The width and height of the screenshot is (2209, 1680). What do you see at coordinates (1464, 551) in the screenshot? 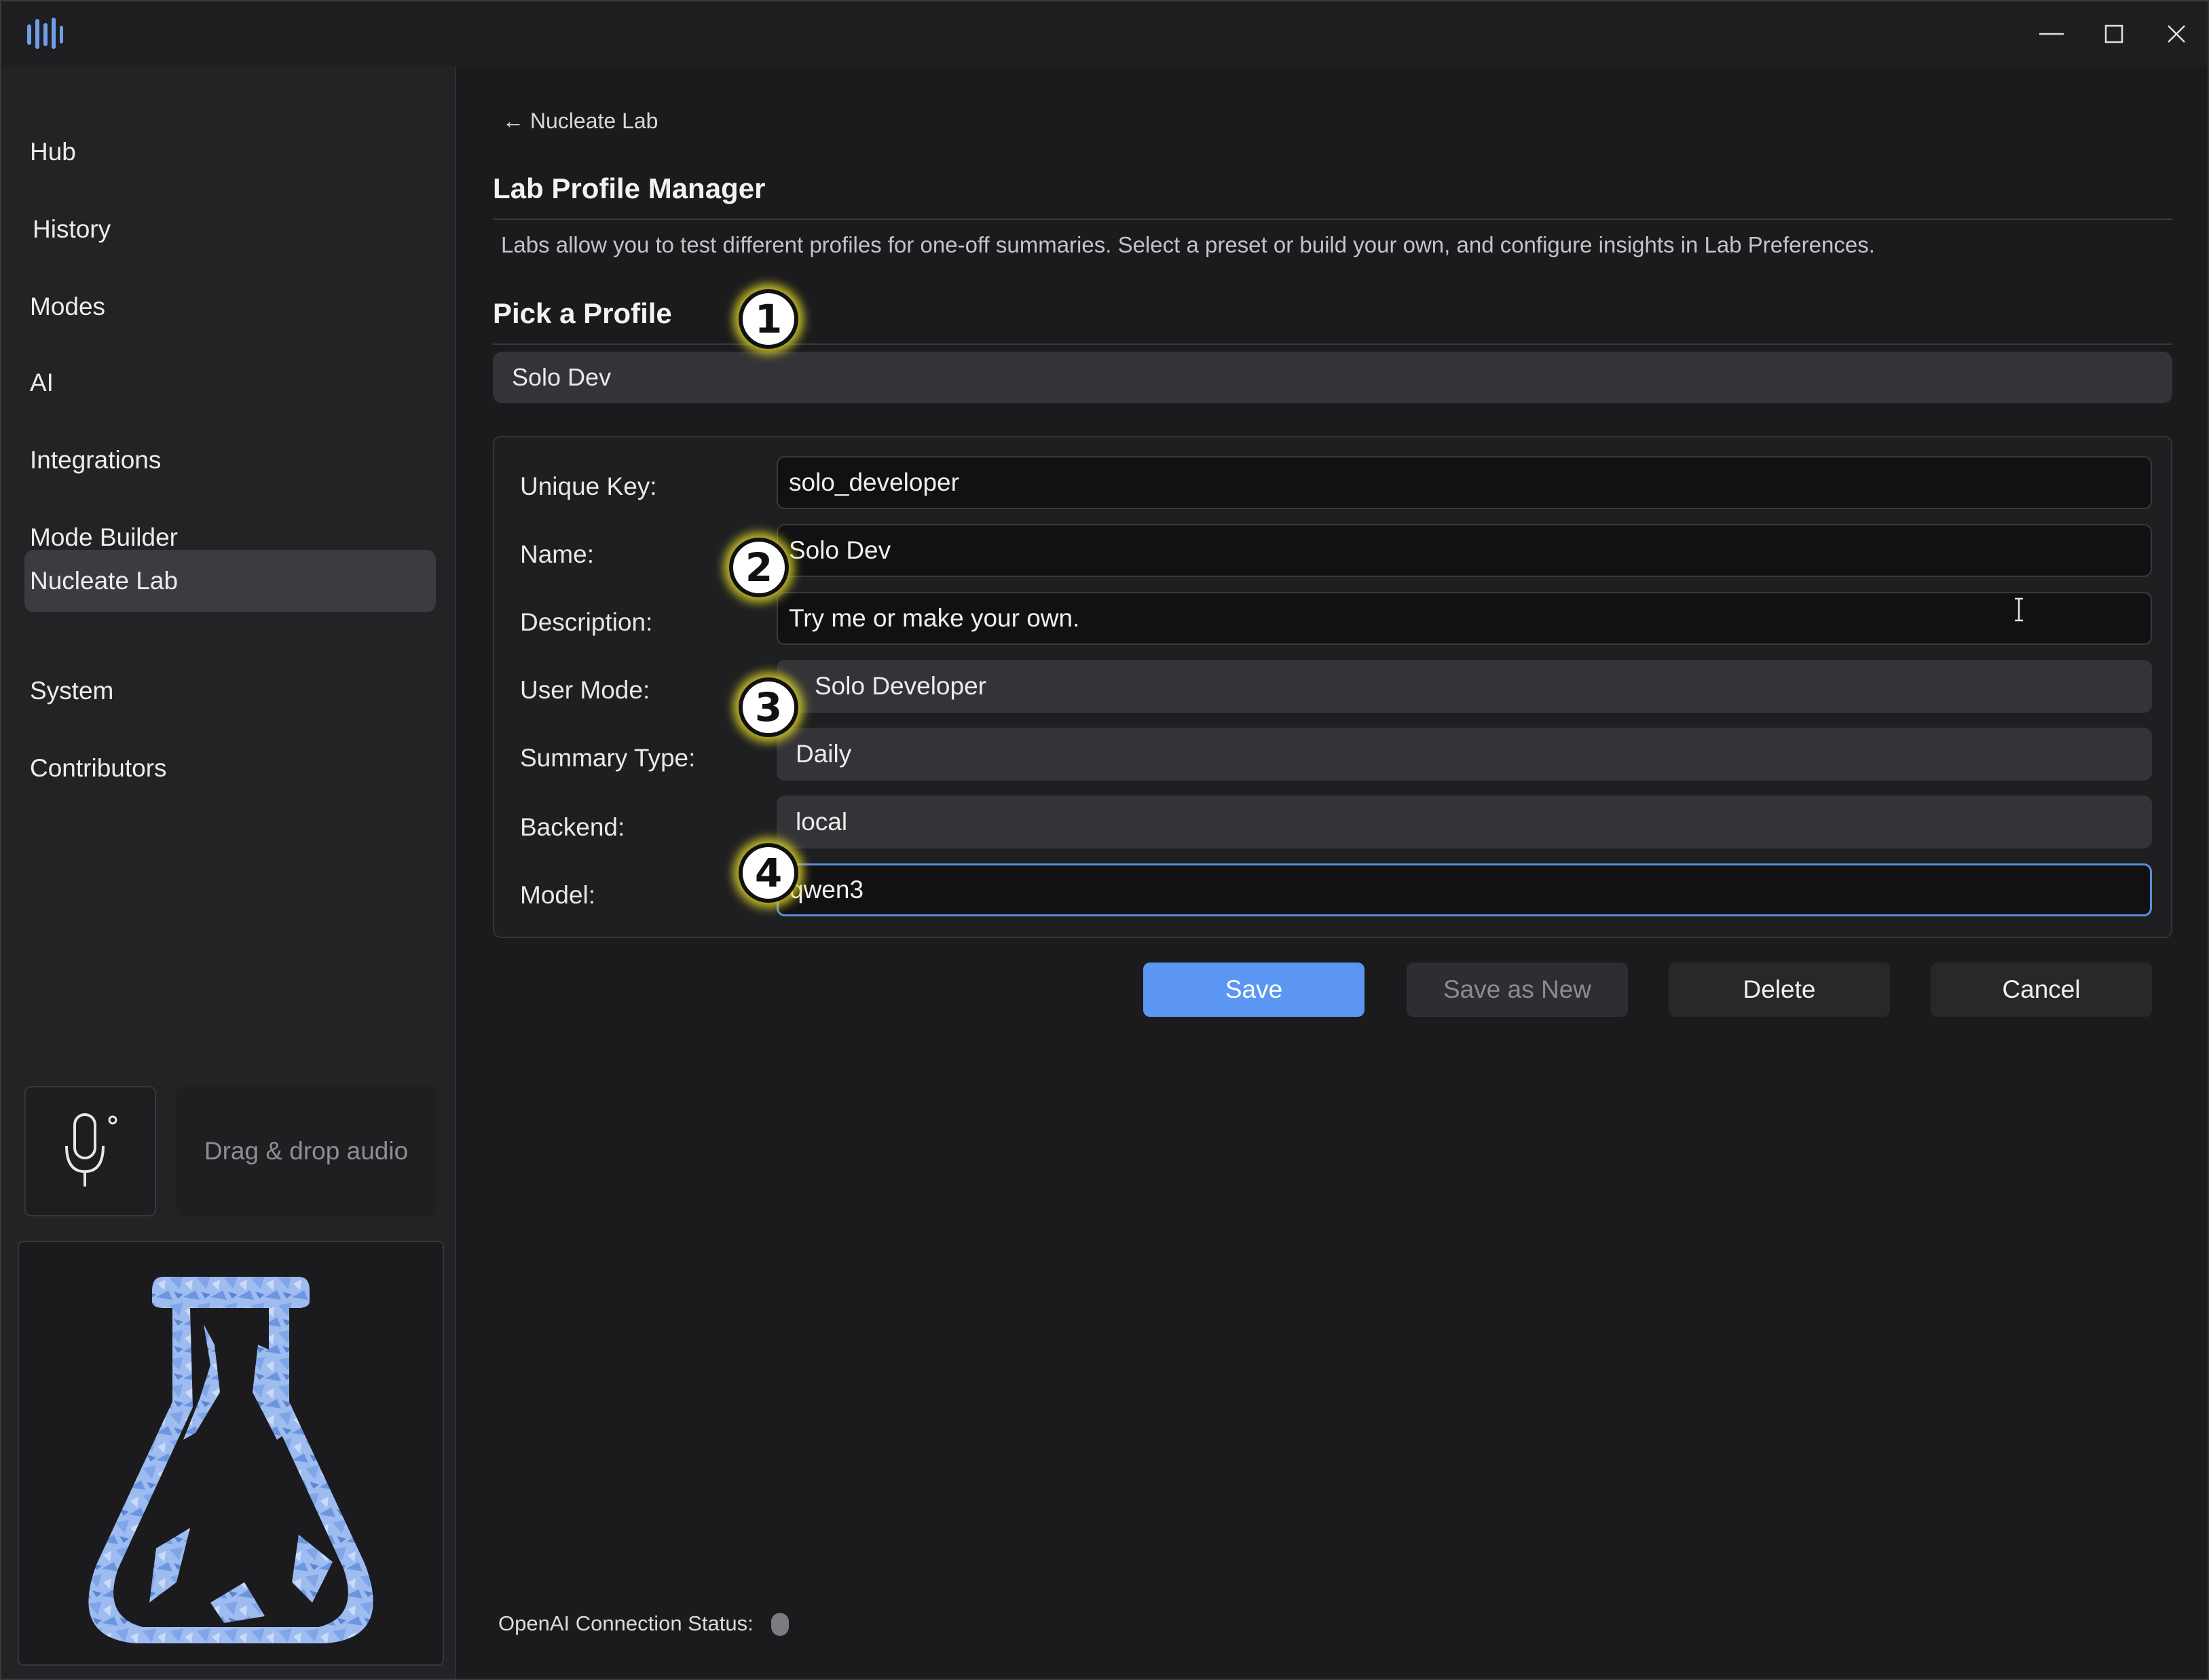
I see `name-input: Solo Dev` at bounding box center [1464, 551].